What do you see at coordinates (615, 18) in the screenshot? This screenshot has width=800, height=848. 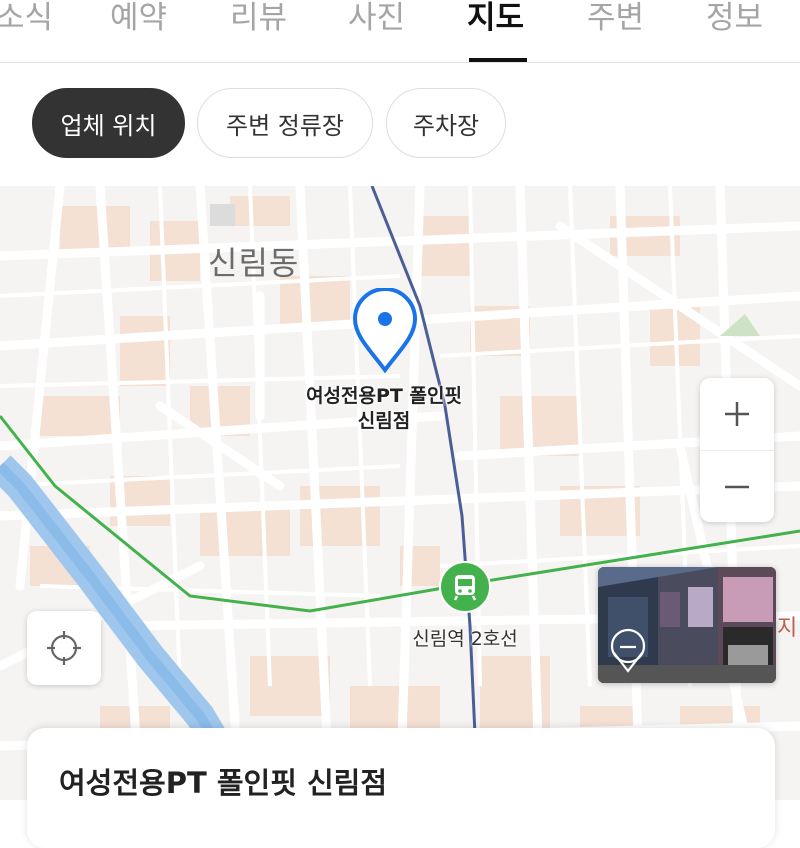 I see `tab-nearby: 주변` at bounding box center [615, 18].